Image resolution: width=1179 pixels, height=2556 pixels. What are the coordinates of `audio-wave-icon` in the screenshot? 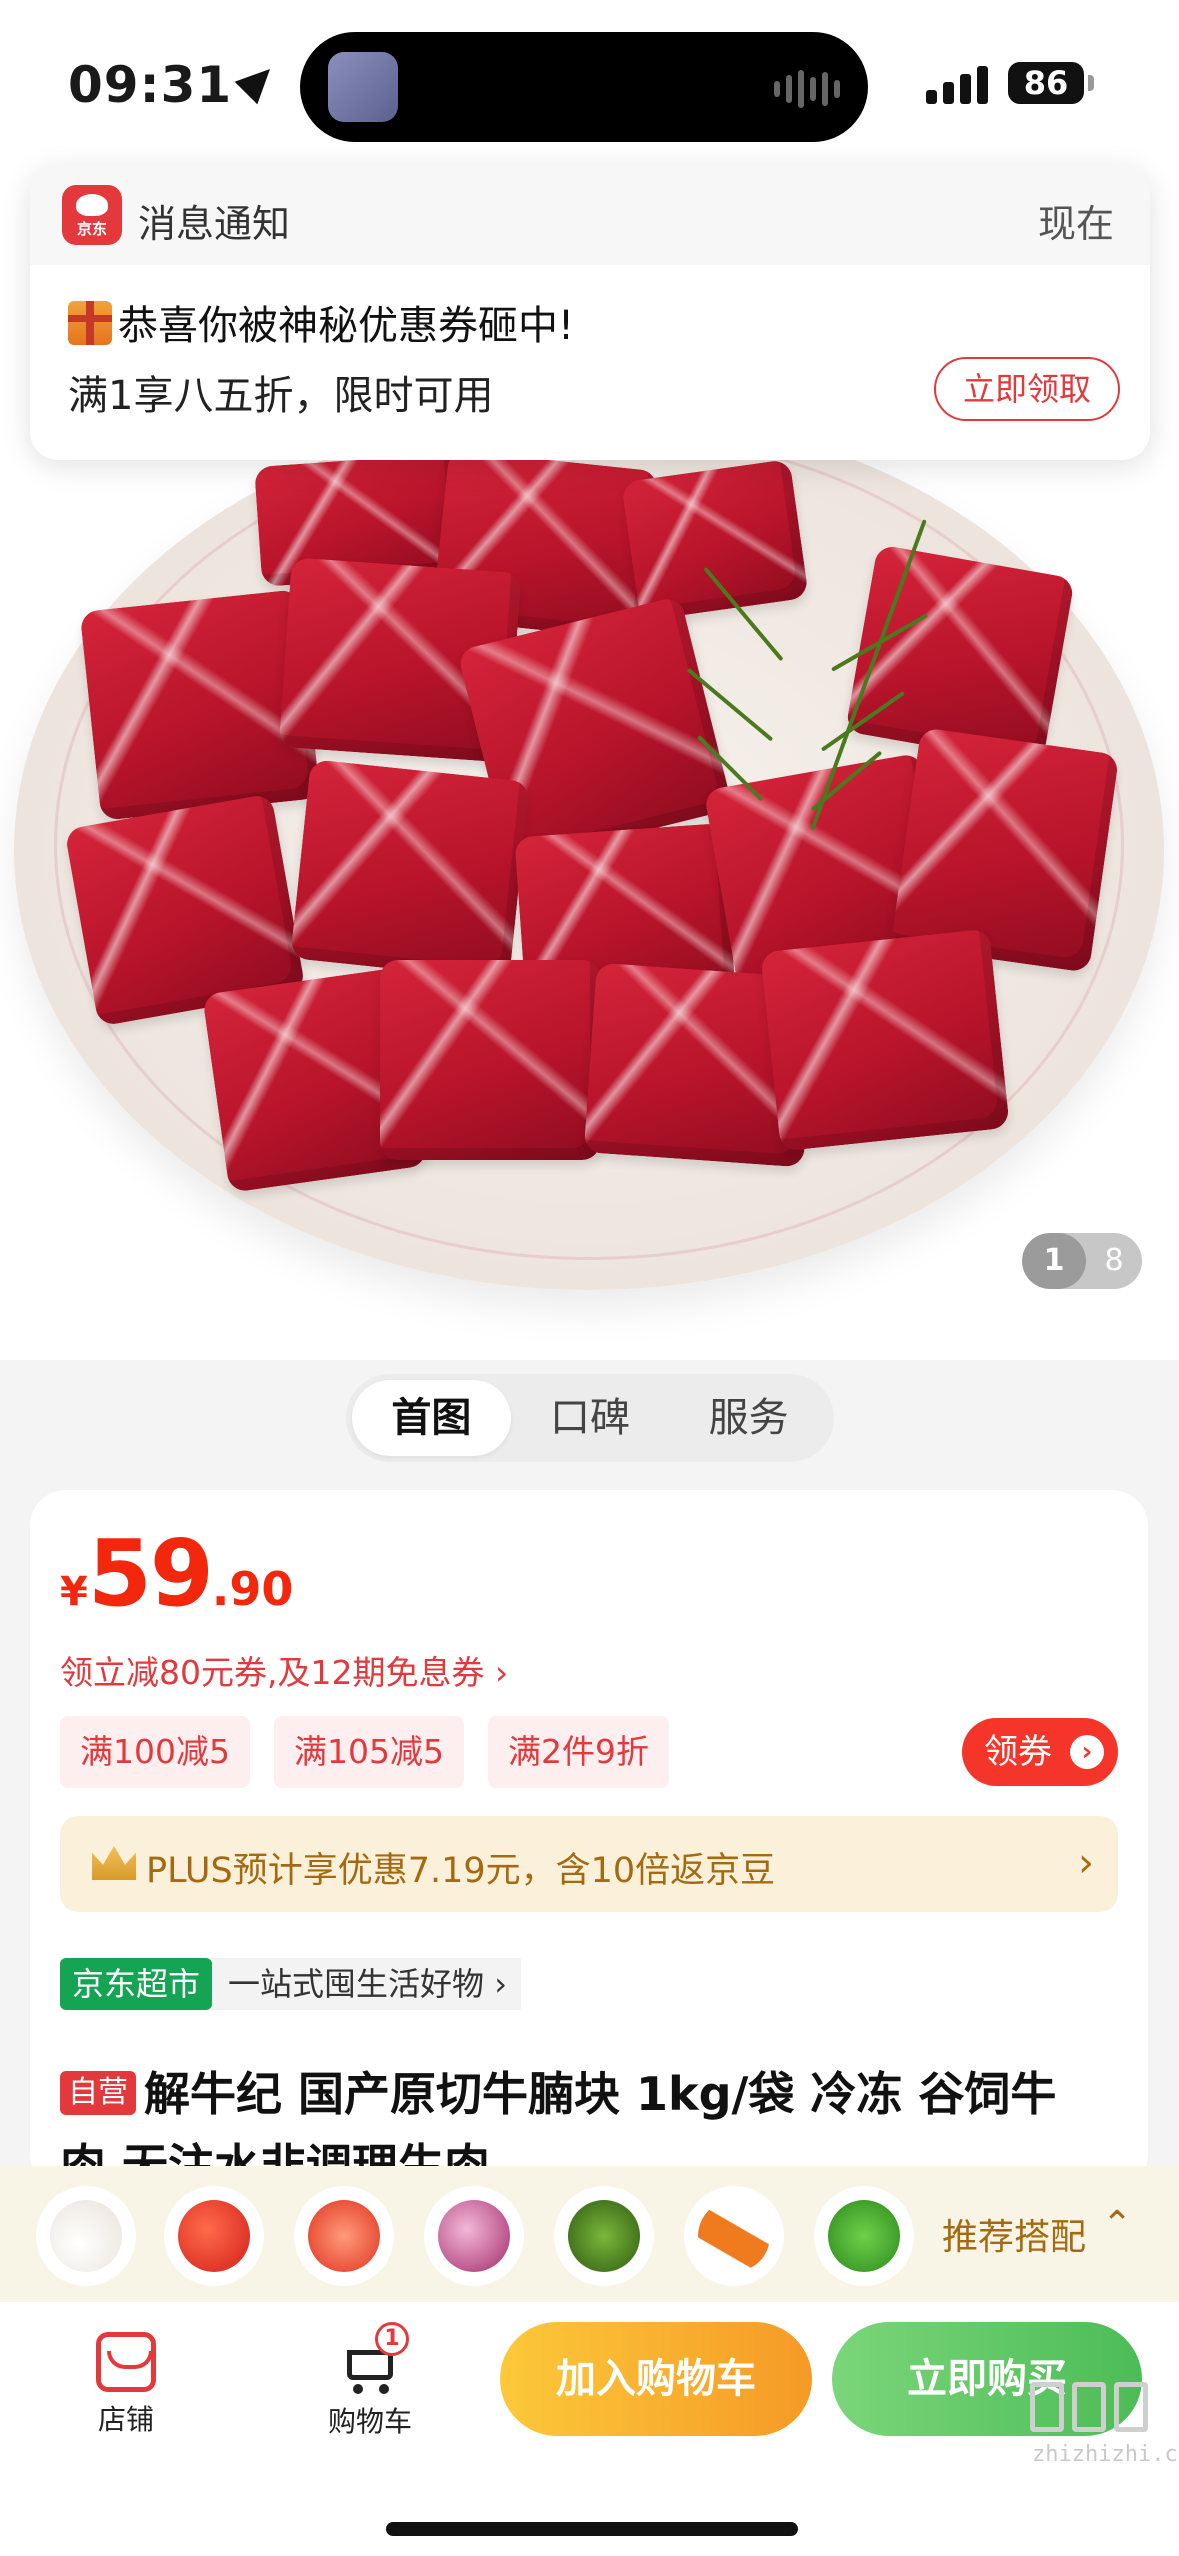 It's located at (807, 89).